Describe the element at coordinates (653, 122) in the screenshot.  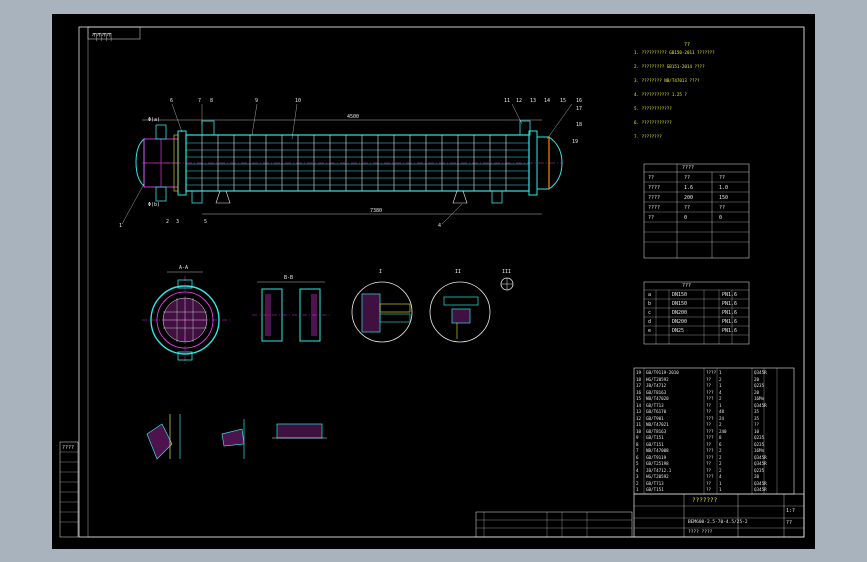
I see `note-line-6: 6. ????????????` at that location.